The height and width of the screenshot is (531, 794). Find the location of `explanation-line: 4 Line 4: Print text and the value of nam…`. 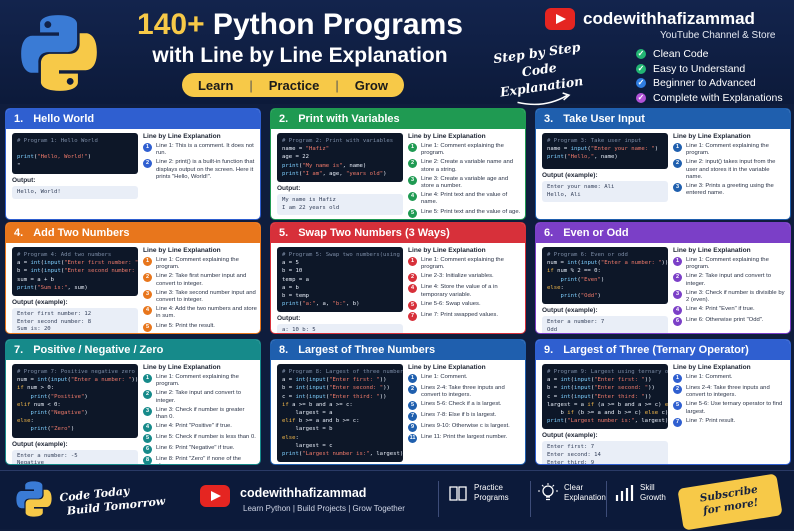

explanation-line: 4 Line 4: Print text and the value of nam… is located at coordinates (465, 199).